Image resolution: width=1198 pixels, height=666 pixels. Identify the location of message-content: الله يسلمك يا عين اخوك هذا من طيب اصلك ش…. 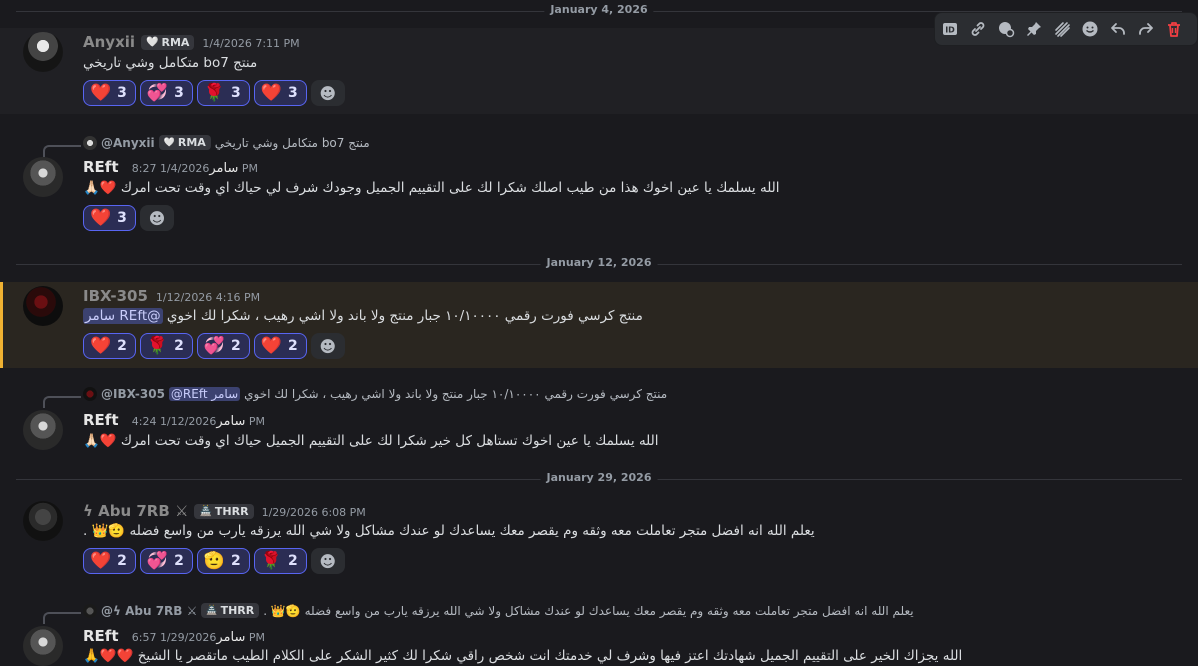
(431, 188).